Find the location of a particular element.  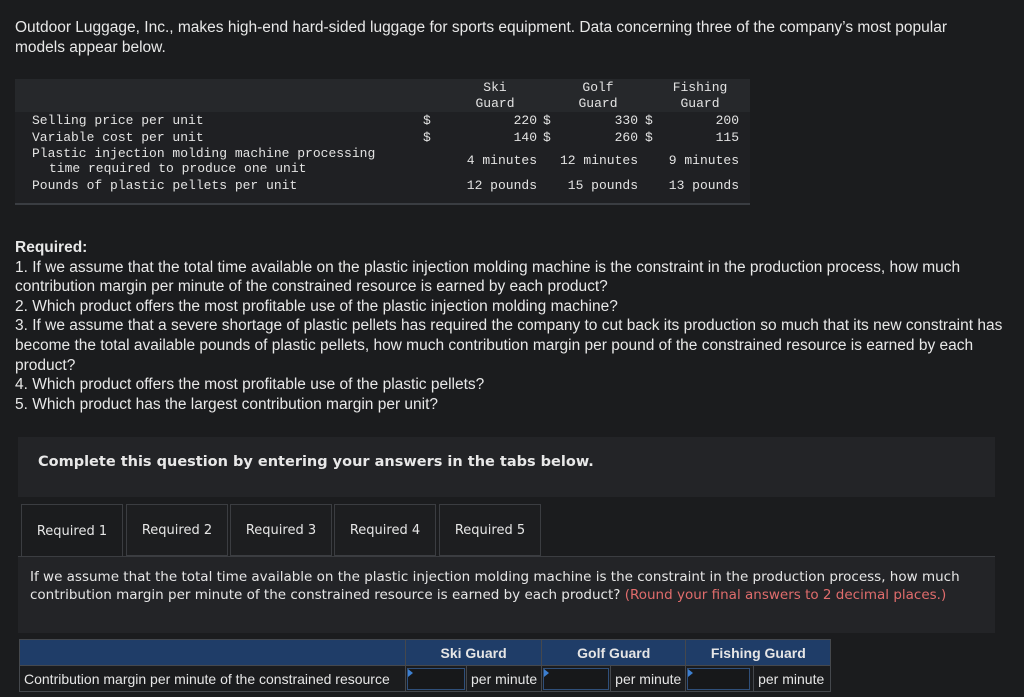

required-heading: Required: is located at coordinates (51, 247).